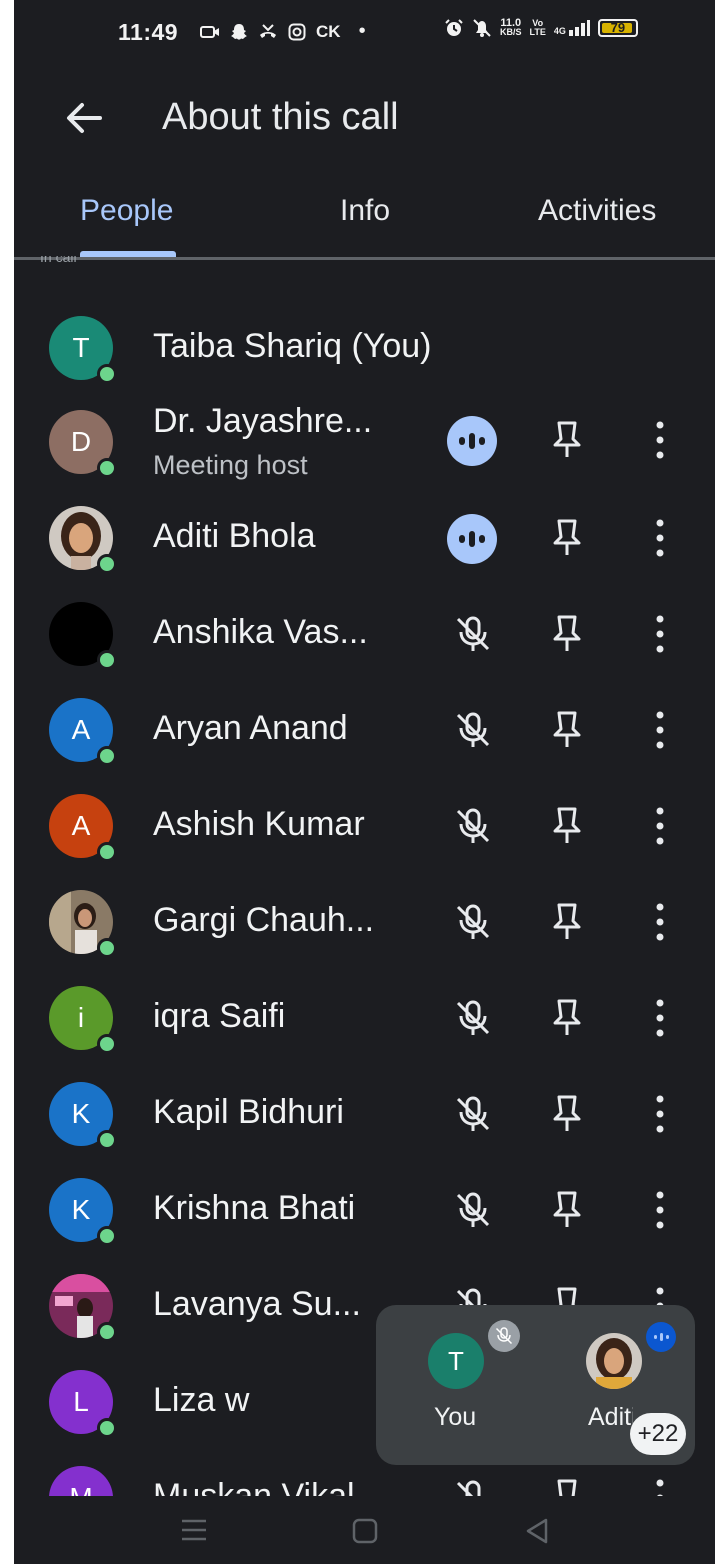 The image size is (721, 1564). I want to click on back-arrow-icon, so click(84, 118).